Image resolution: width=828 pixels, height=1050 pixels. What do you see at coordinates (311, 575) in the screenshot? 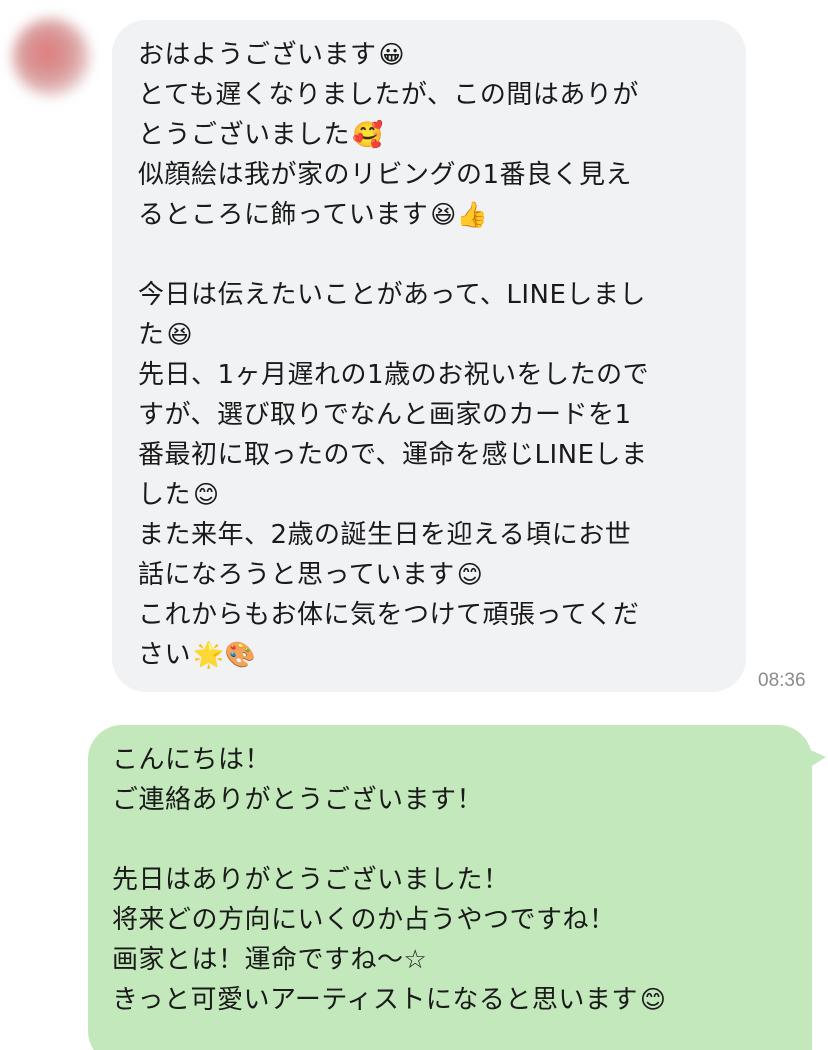
I see `message-line: 話になろうと思っています😊` at bounding box center [311, 575].